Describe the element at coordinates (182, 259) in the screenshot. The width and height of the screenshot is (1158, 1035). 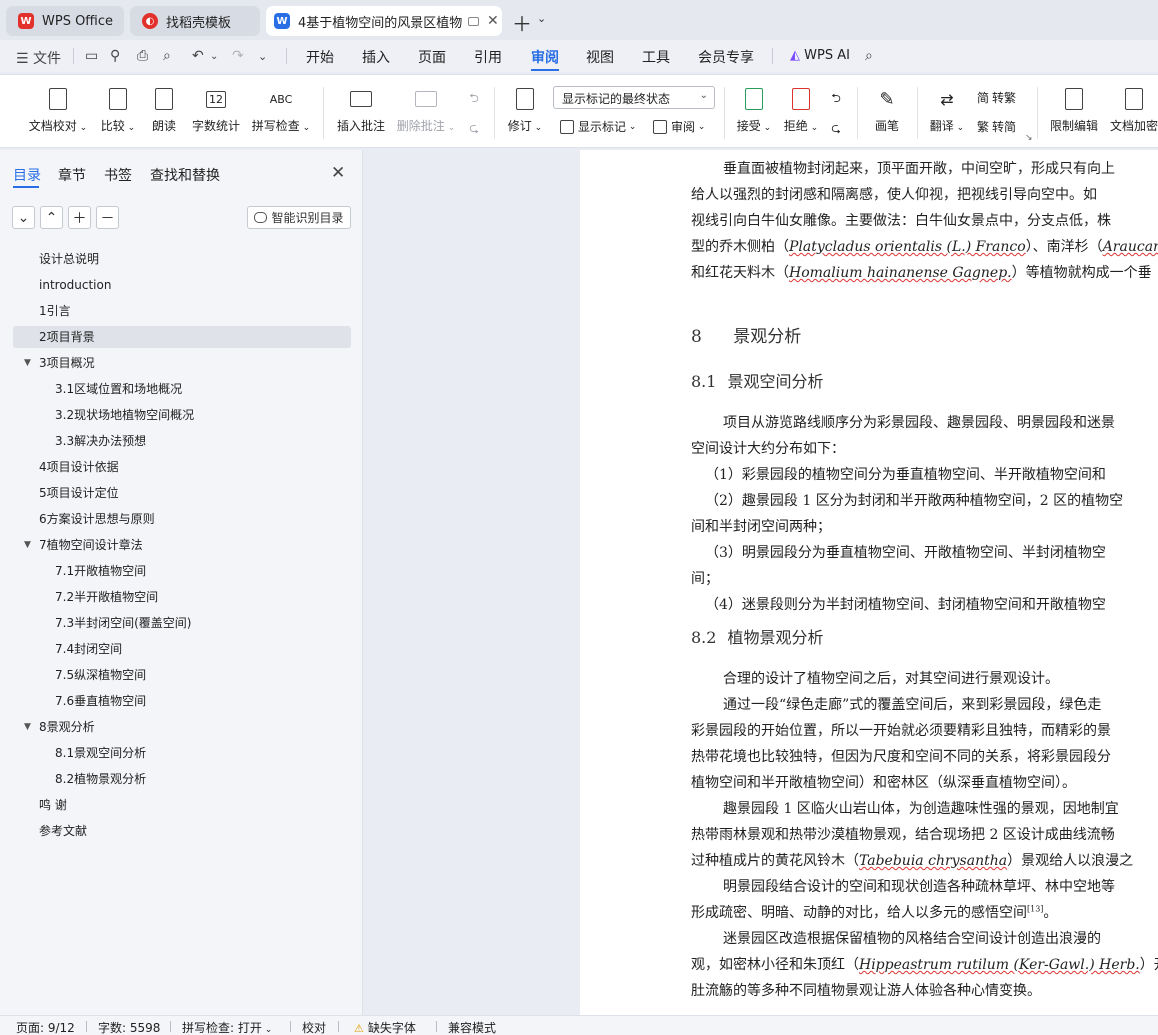
I see `toc-item: 设计总说明` at that location.